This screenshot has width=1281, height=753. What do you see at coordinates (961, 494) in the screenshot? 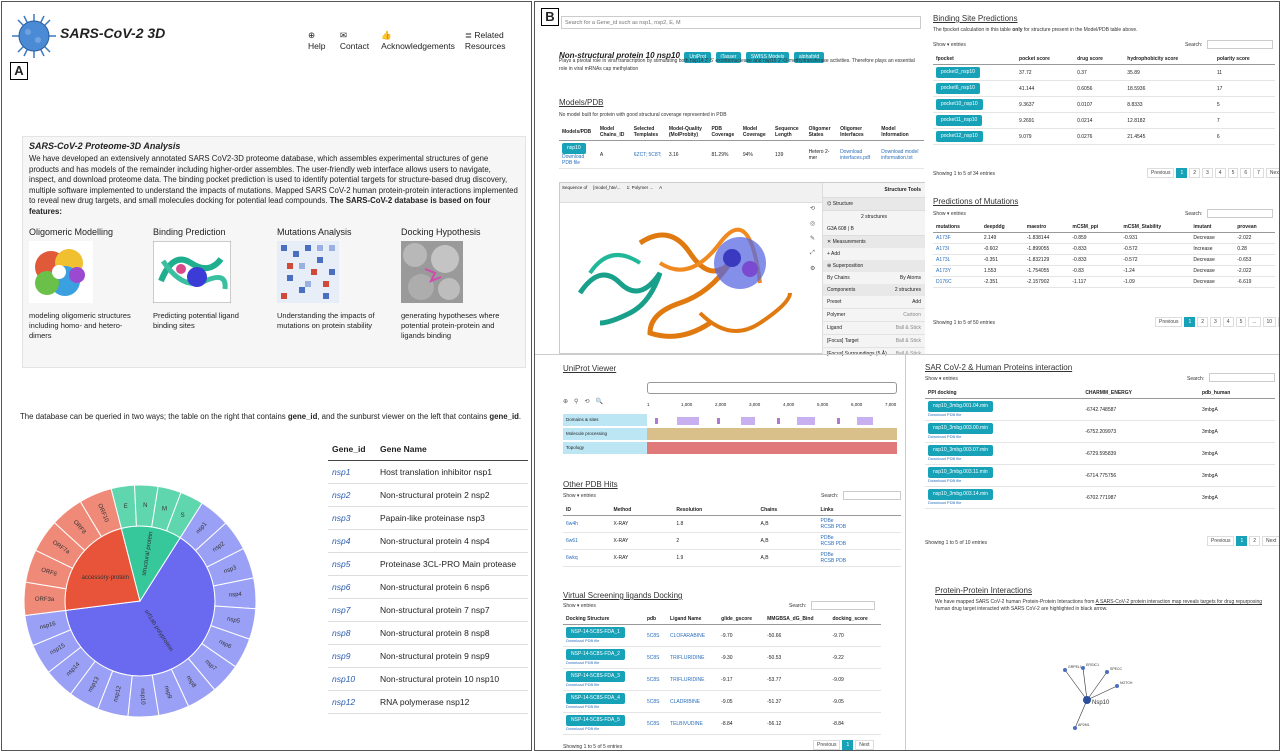
I see `row-action-button: nsp10_3mbg.003.14.min` at bounding box center [961, 494].